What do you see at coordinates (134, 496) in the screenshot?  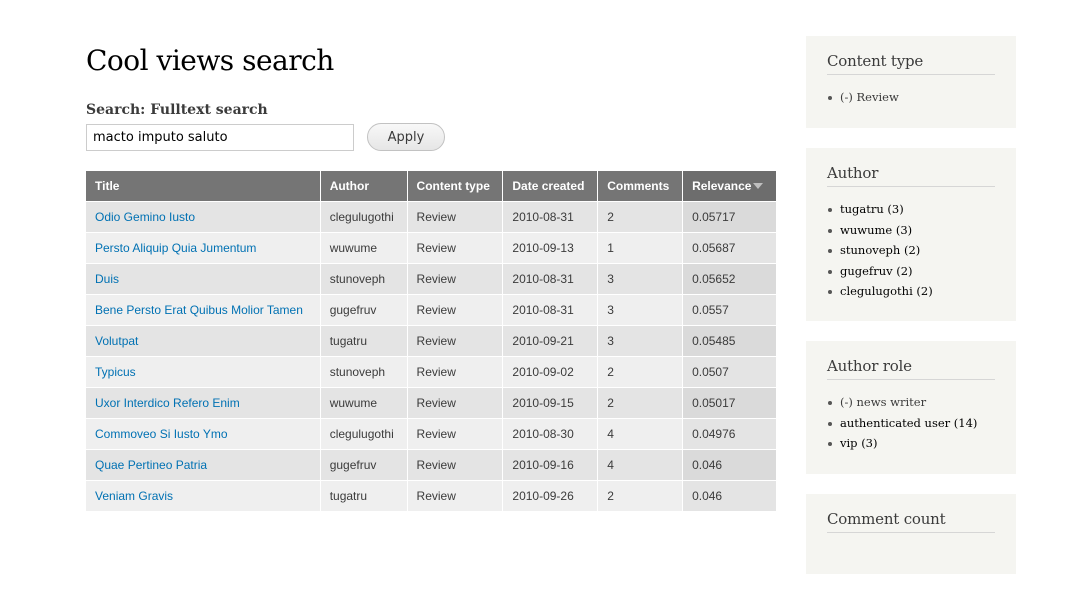 I see `result-title-link: Veniam Gravis` at bounding box center [134, 496].